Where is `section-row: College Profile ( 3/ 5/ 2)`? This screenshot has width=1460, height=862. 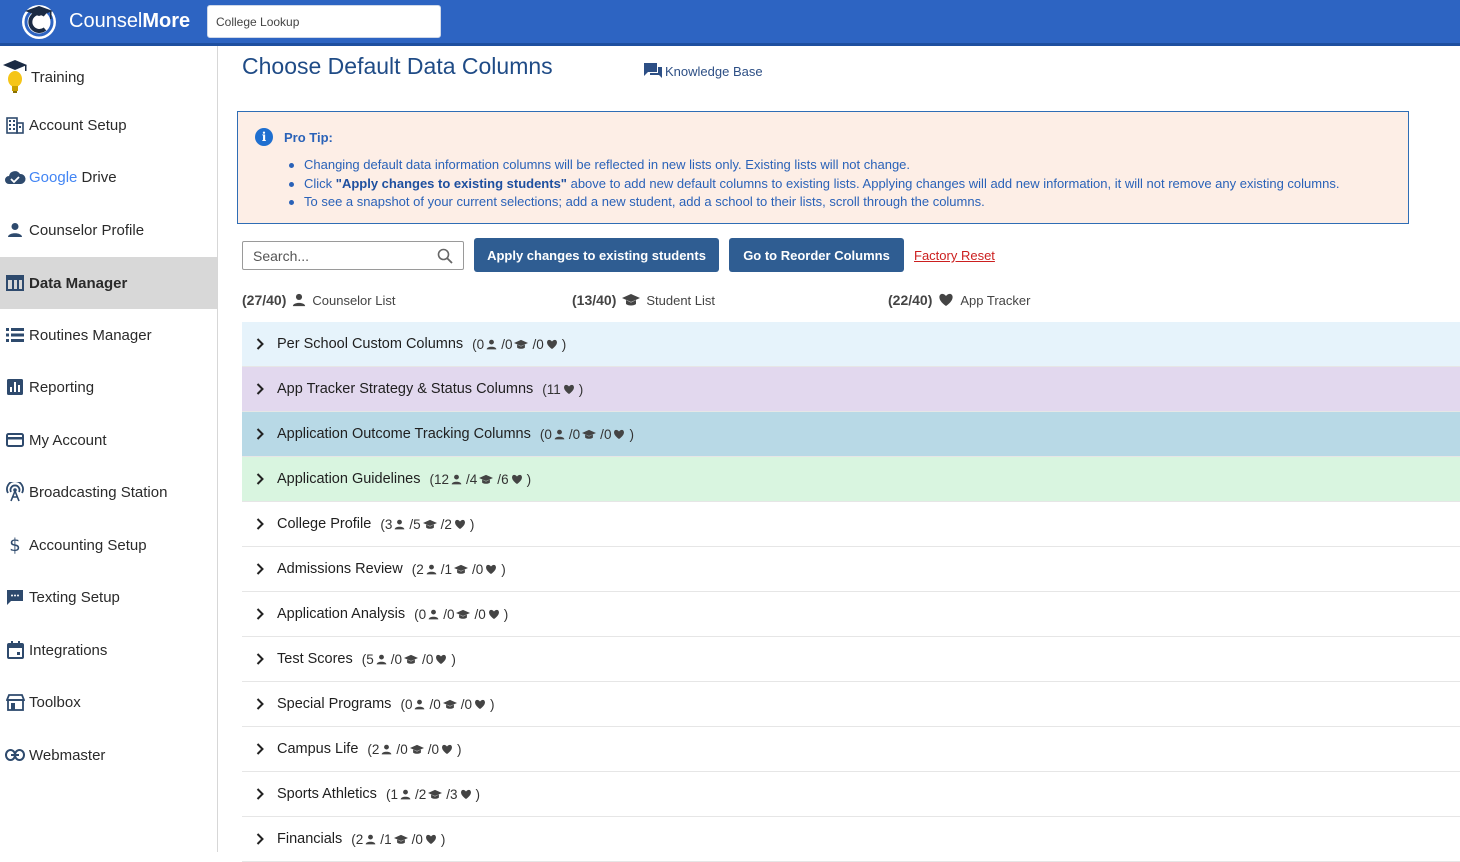 section-row: College Profile ( 3/ 5/ 2) is located at coordinates (851, 524).